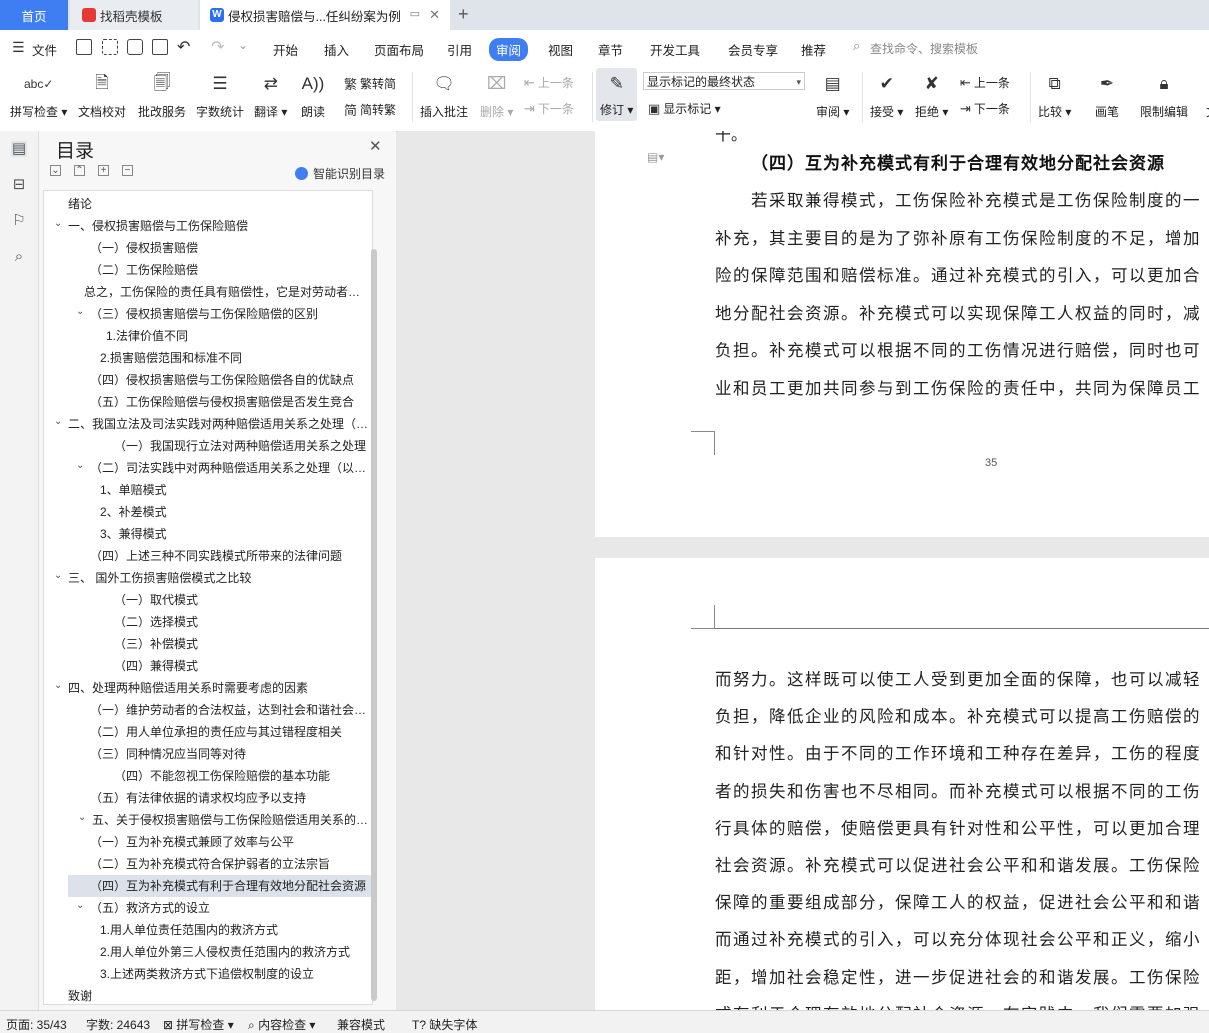 This screenshot has width=1209, height=1033. Describe the element at coordinates (655, 157) in the screenshot. I see `paragraph-menu-icon: ▤▾` at that location.